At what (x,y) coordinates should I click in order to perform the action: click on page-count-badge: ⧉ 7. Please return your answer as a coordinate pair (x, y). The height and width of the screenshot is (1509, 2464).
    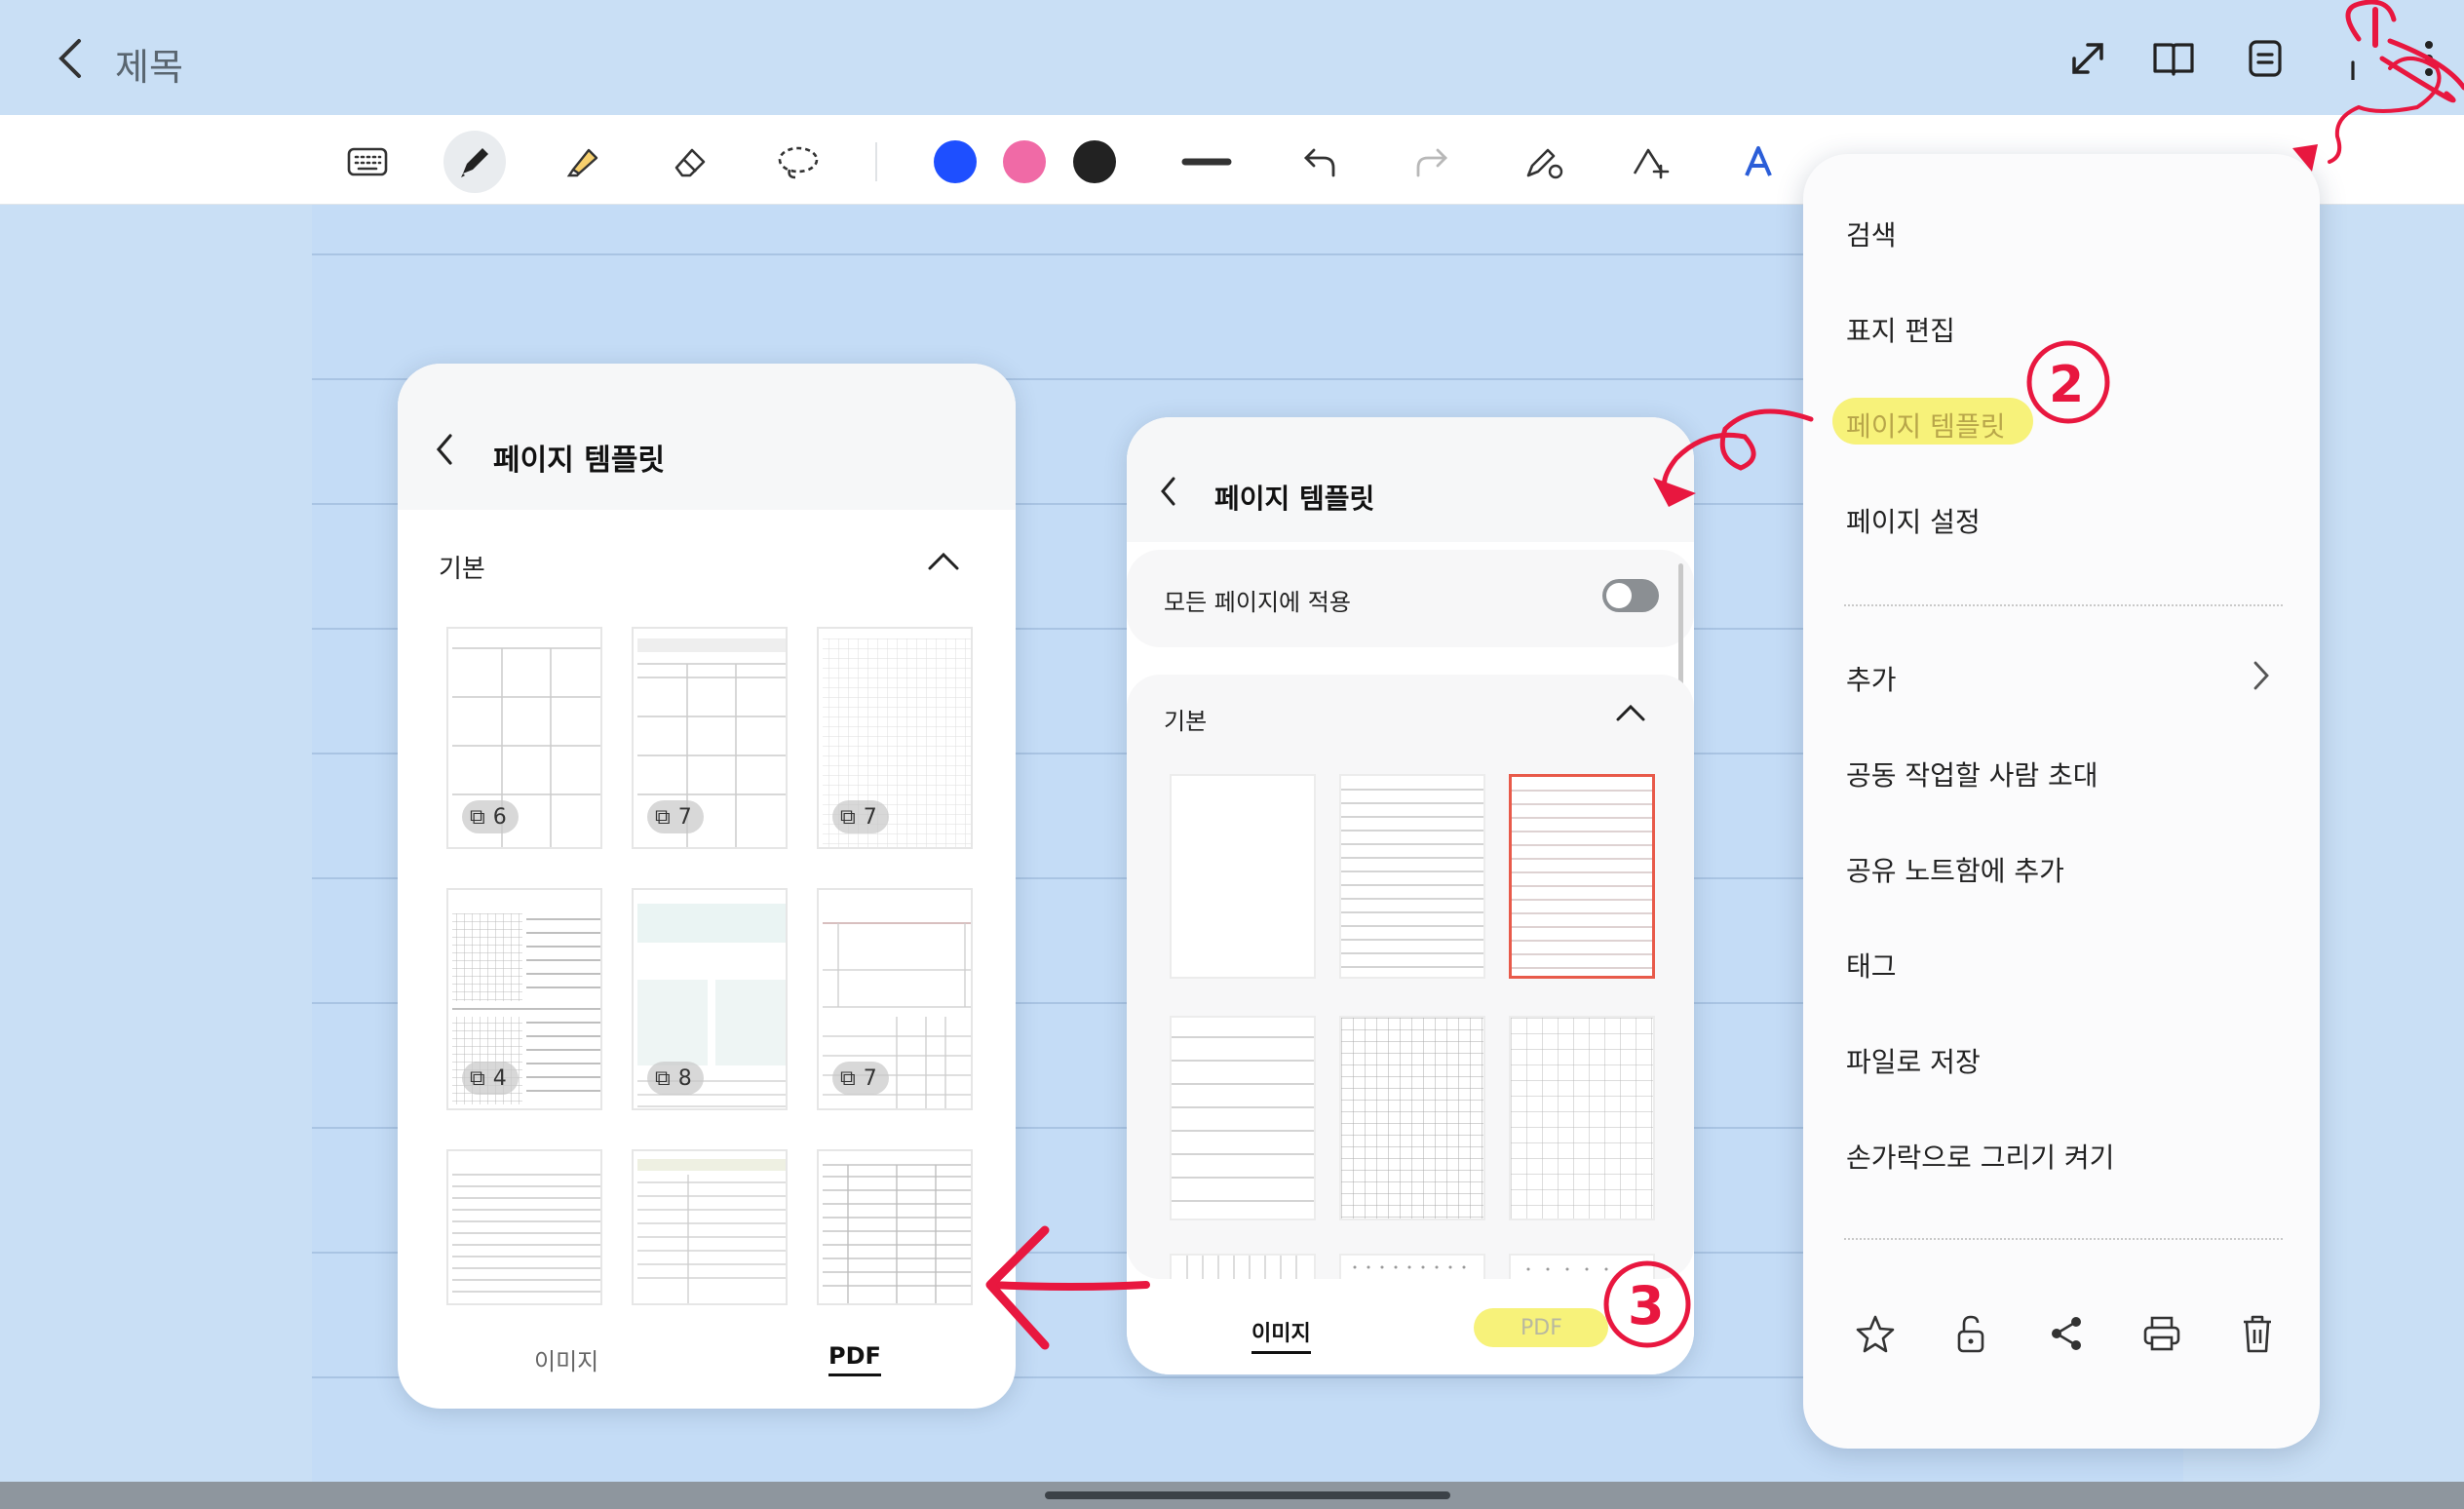
    Looking at the image, I should click on (860, 1078).